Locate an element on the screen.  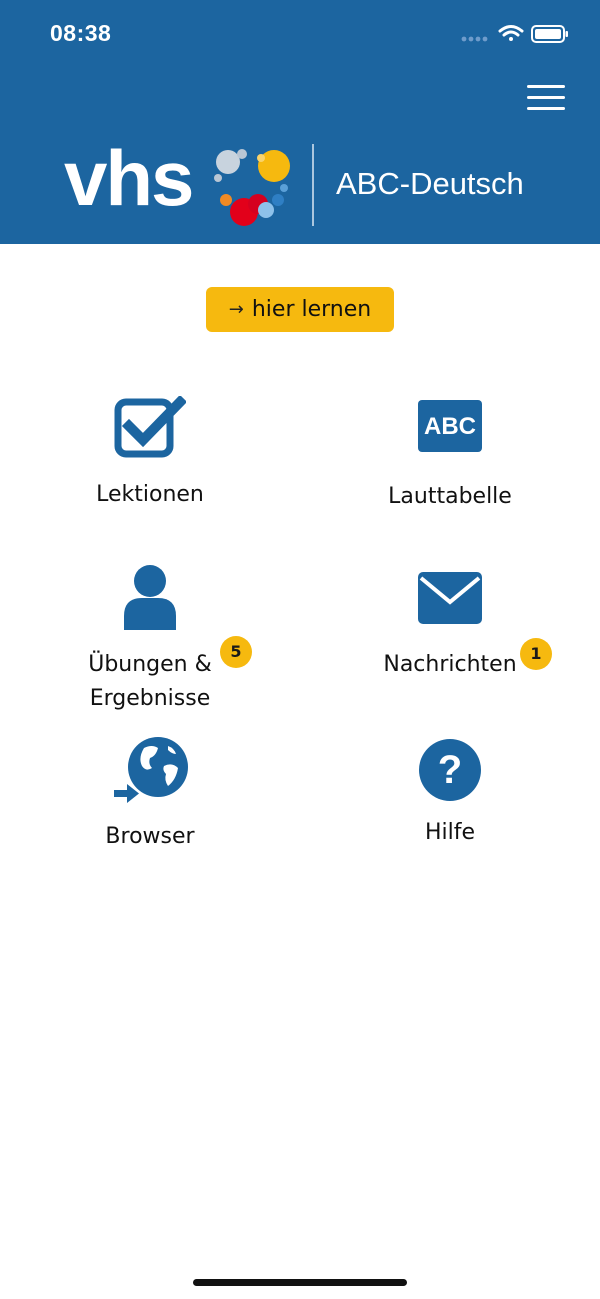
arrow-right-icon: → is located at coordinates (236, 309).